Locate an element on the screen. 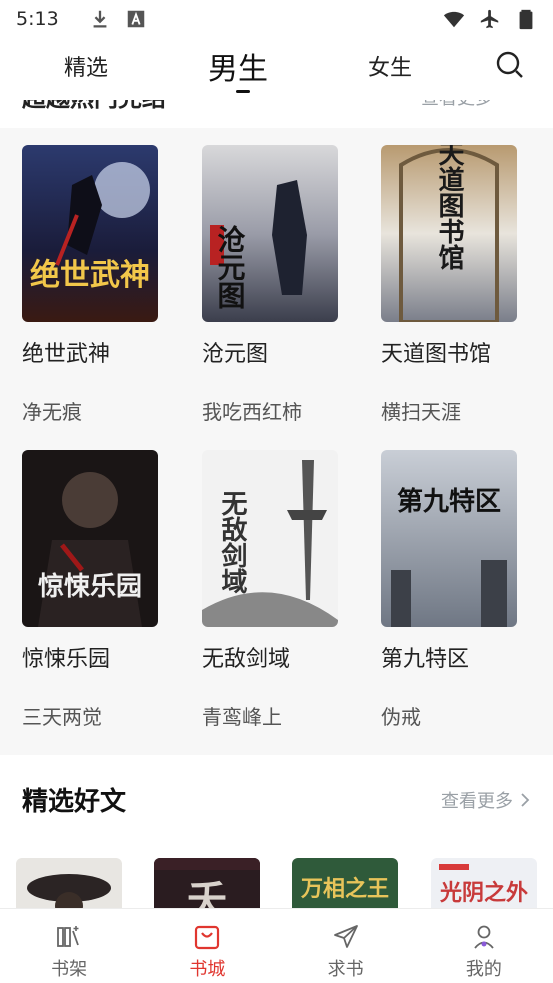  featured-title: 精选好文 is located at coordinates (74, 802).